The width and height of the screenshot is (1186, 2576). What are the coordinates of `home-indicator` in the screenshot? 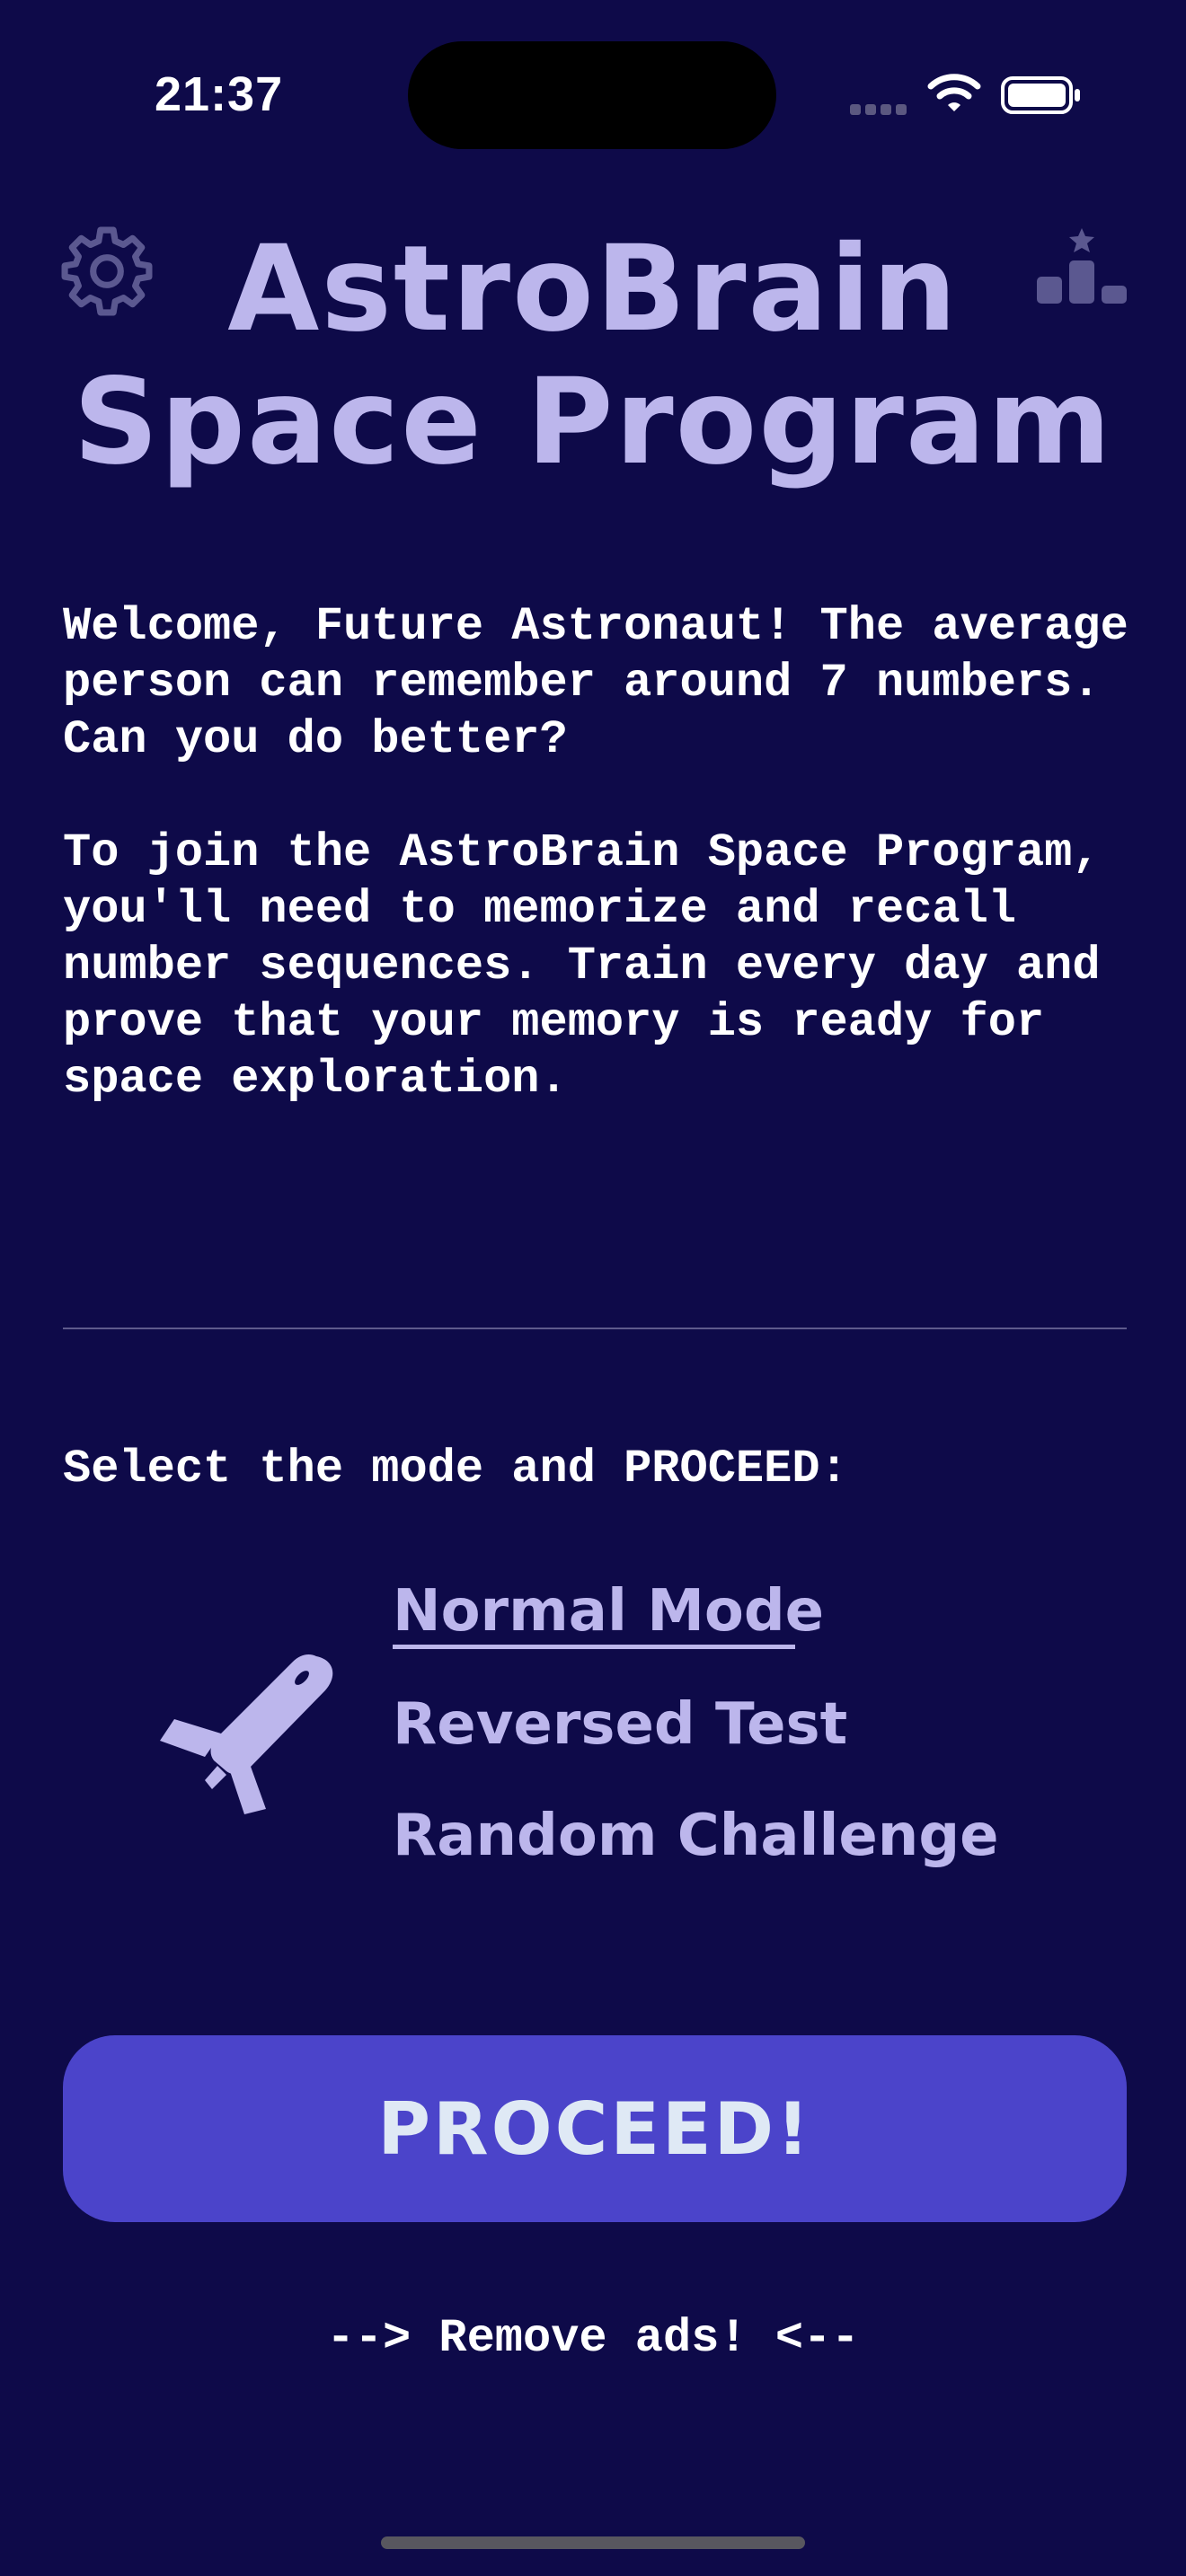 It's located at (593, 2542).